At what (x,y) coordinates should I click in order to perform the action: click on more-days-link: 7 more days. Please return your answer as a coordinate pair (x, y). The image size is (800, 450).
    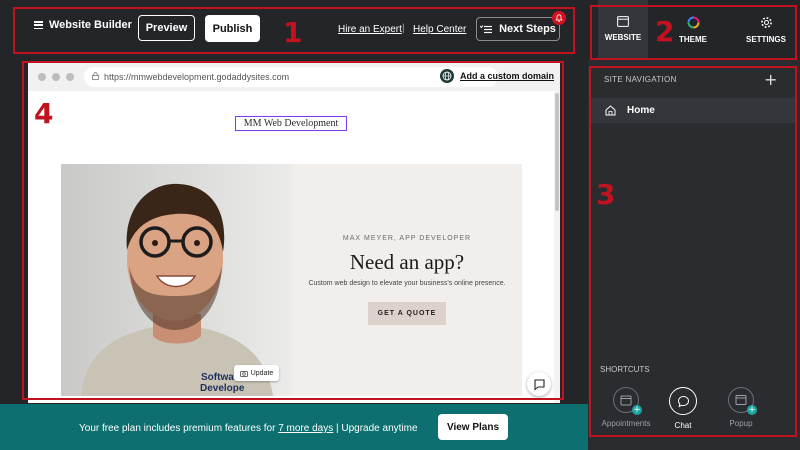
    Looking at the image, I should click on (305, 428).